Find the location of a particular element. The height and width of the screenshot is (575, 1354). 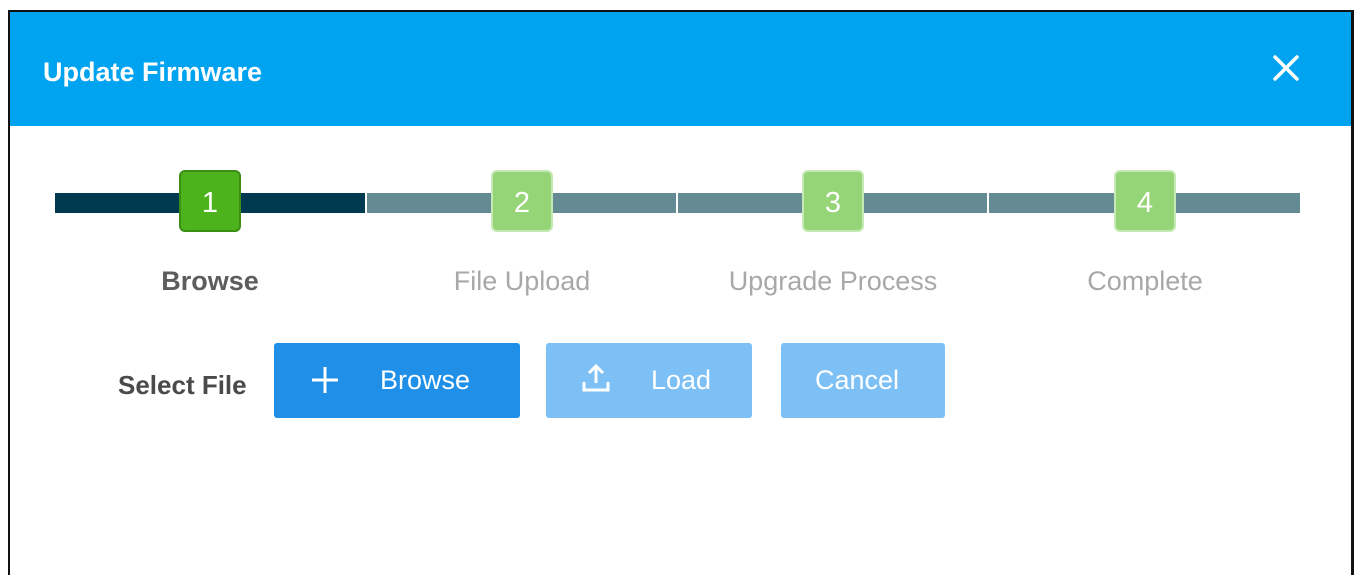

step-1-number: 1 is located at coordinates (210, 201).